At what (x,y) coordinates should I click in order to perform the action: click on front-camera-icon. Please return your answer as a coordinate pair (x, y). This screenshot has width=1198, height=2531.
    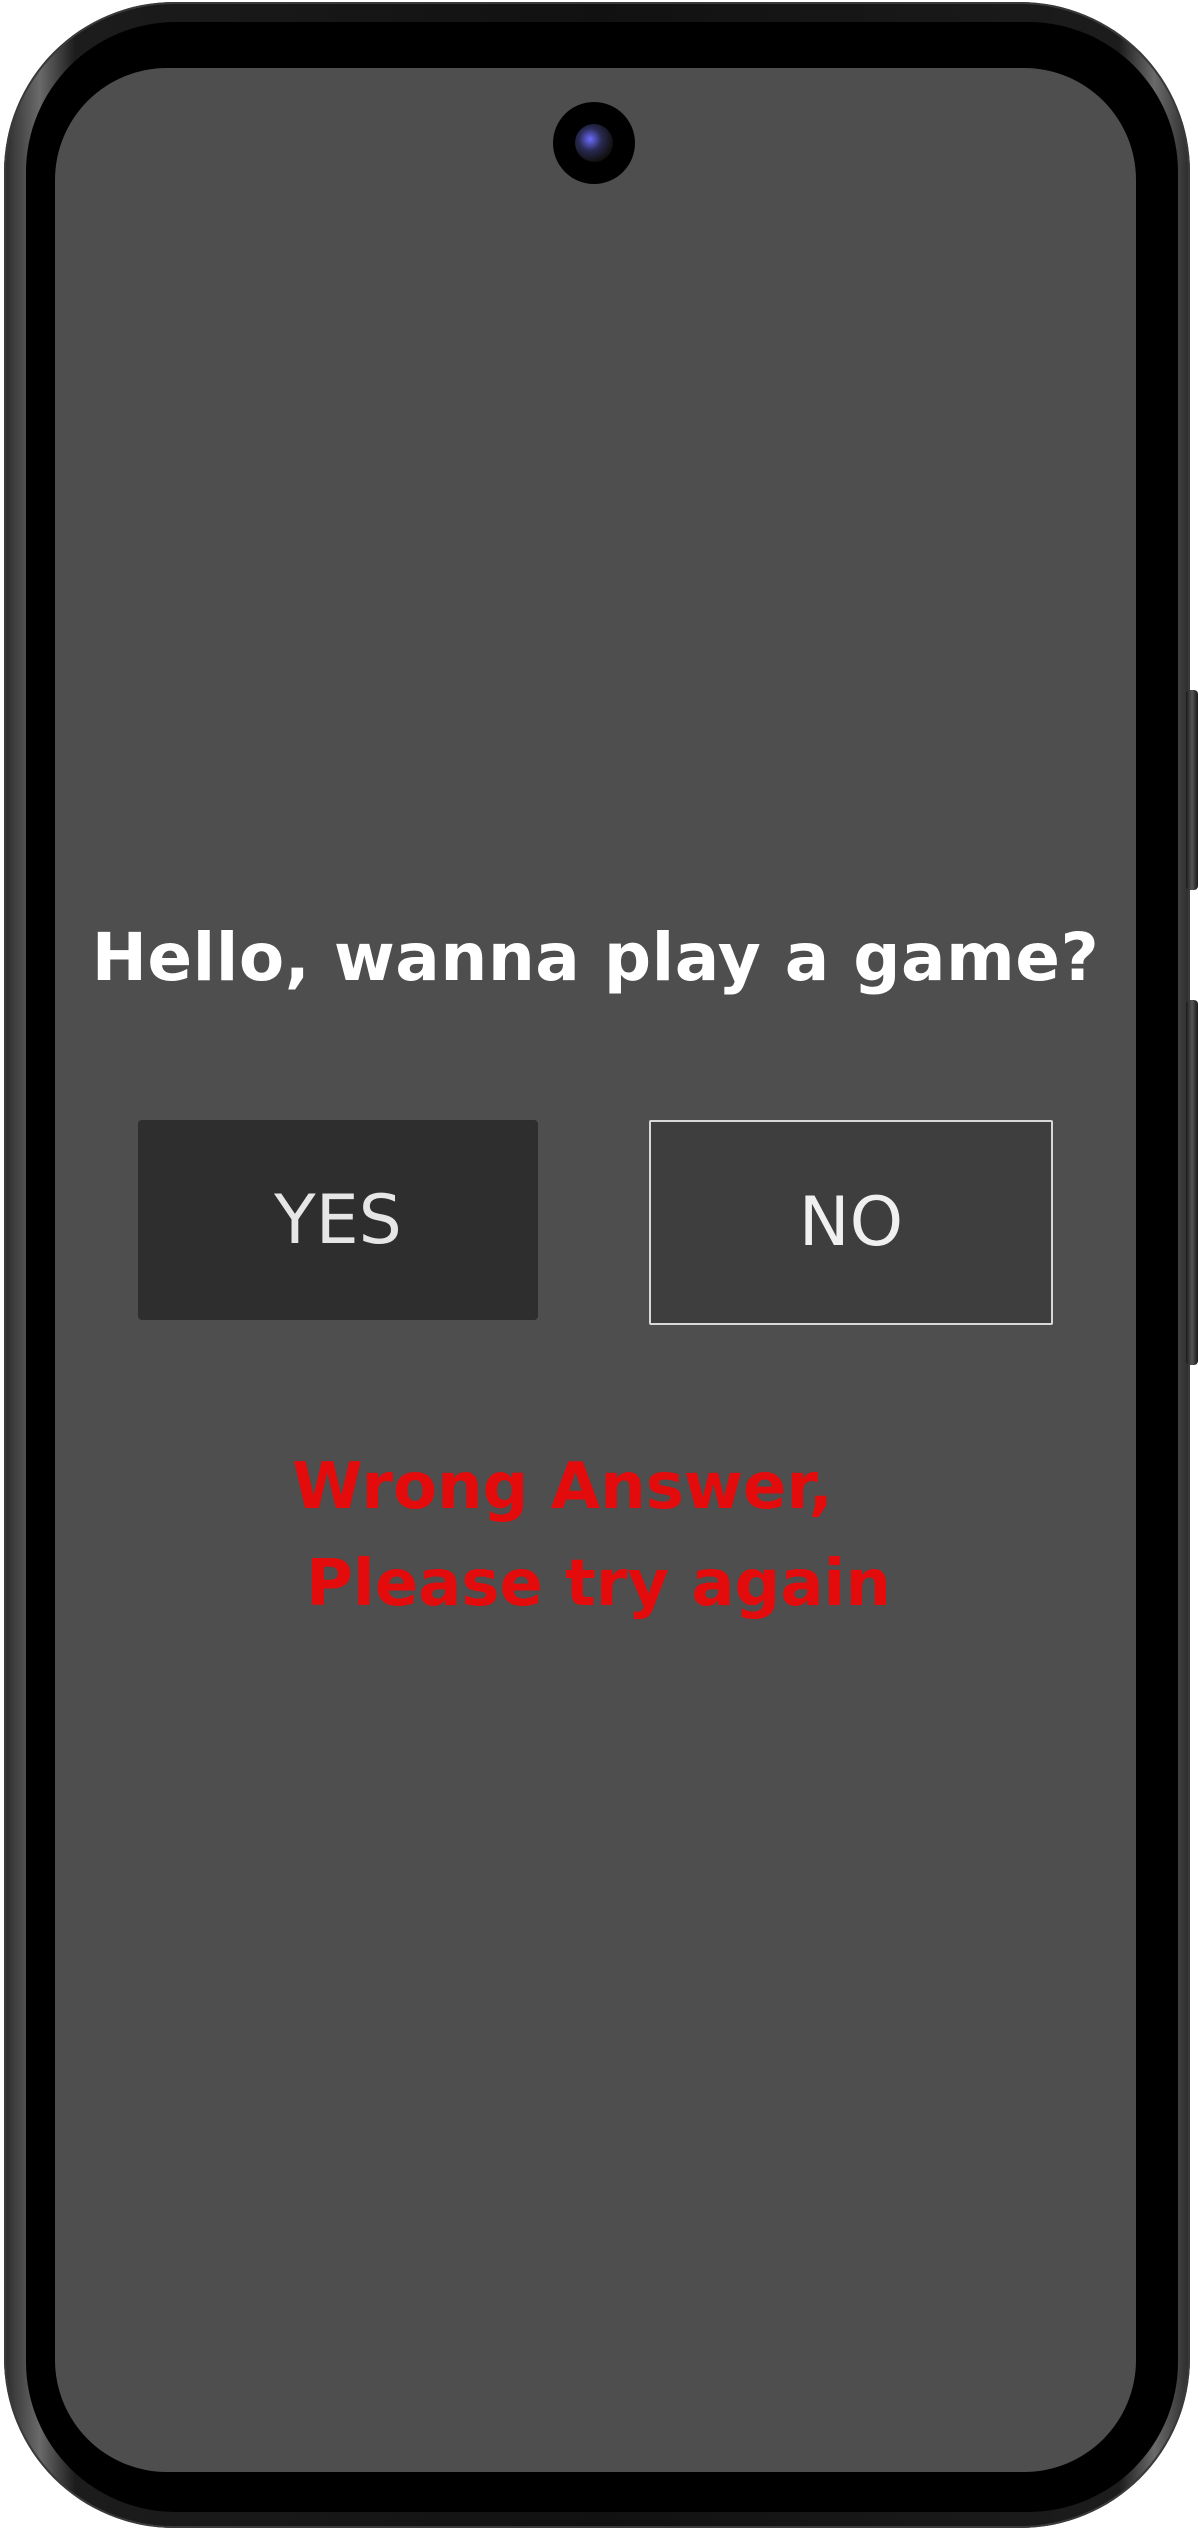
    Looking at the image, I should click on (594, 143).